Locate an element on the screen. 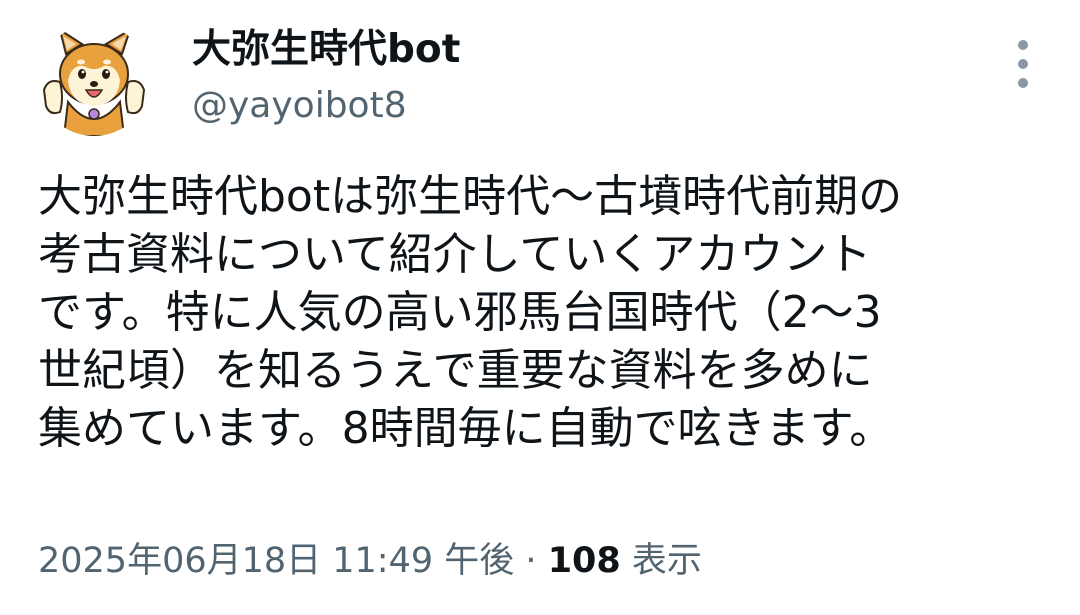 This screenshot has width=1080, height=615. author-display-name: 大弥生時代bot is located at coordinates (326, 50).